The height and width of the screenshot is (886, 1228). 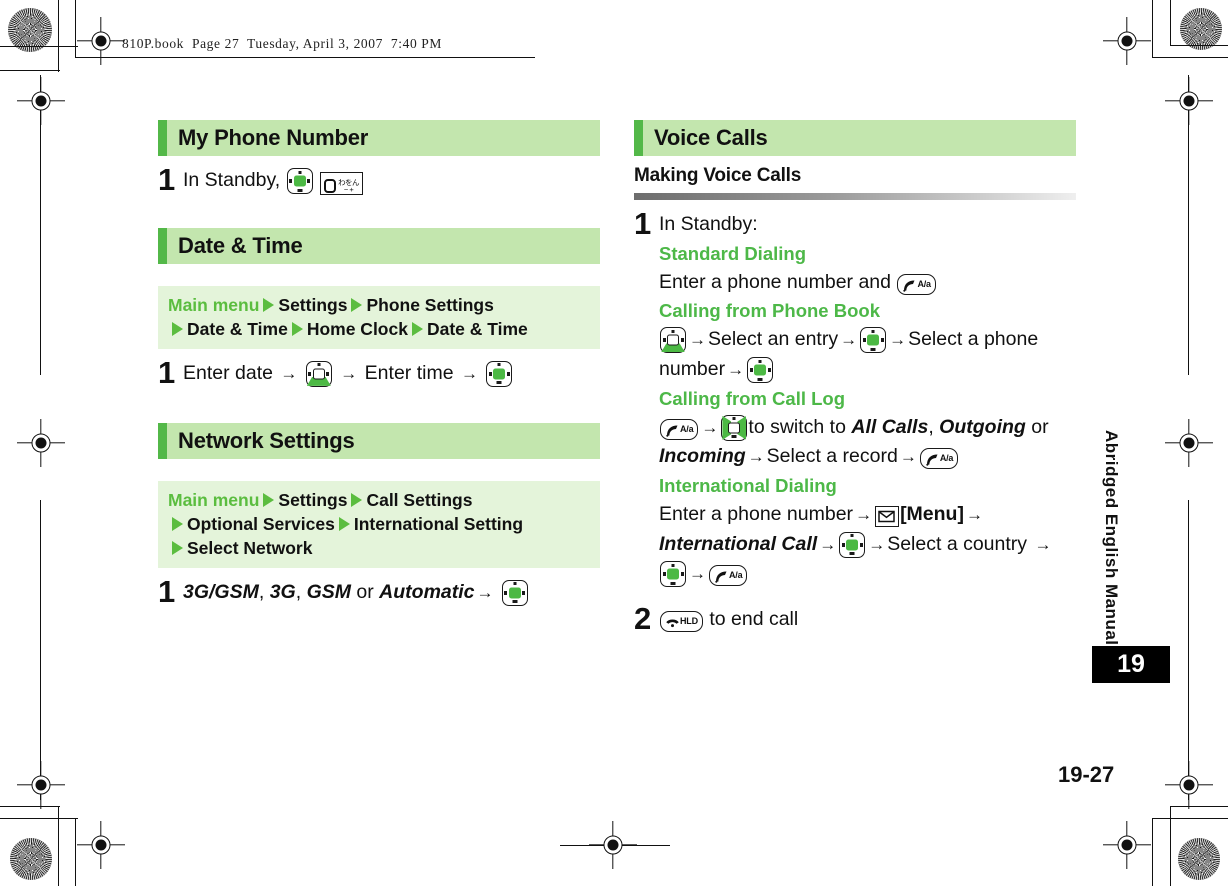 What do you see at coordinates (1152, 29) in the screenshot?
I see `trim-corner-top-right-v` at bounding box center [1152, 29].